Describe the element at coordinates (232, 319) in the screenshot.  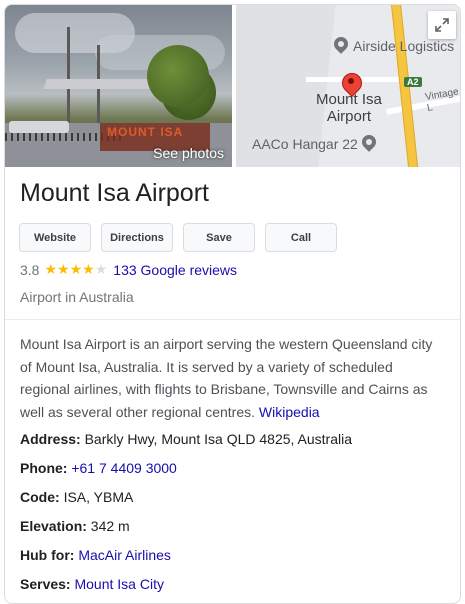
I see `divider` at that location.